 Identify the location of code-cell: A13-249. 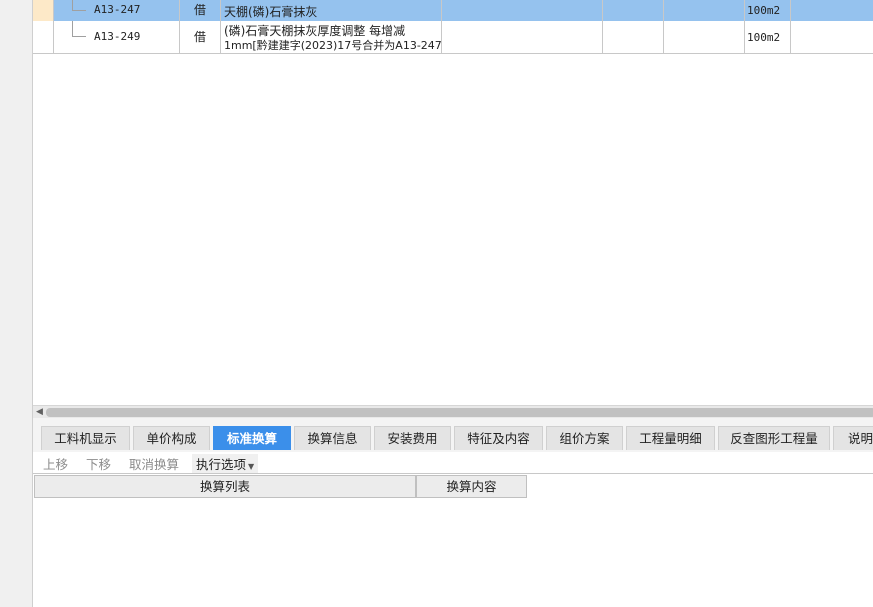
(117, 37).